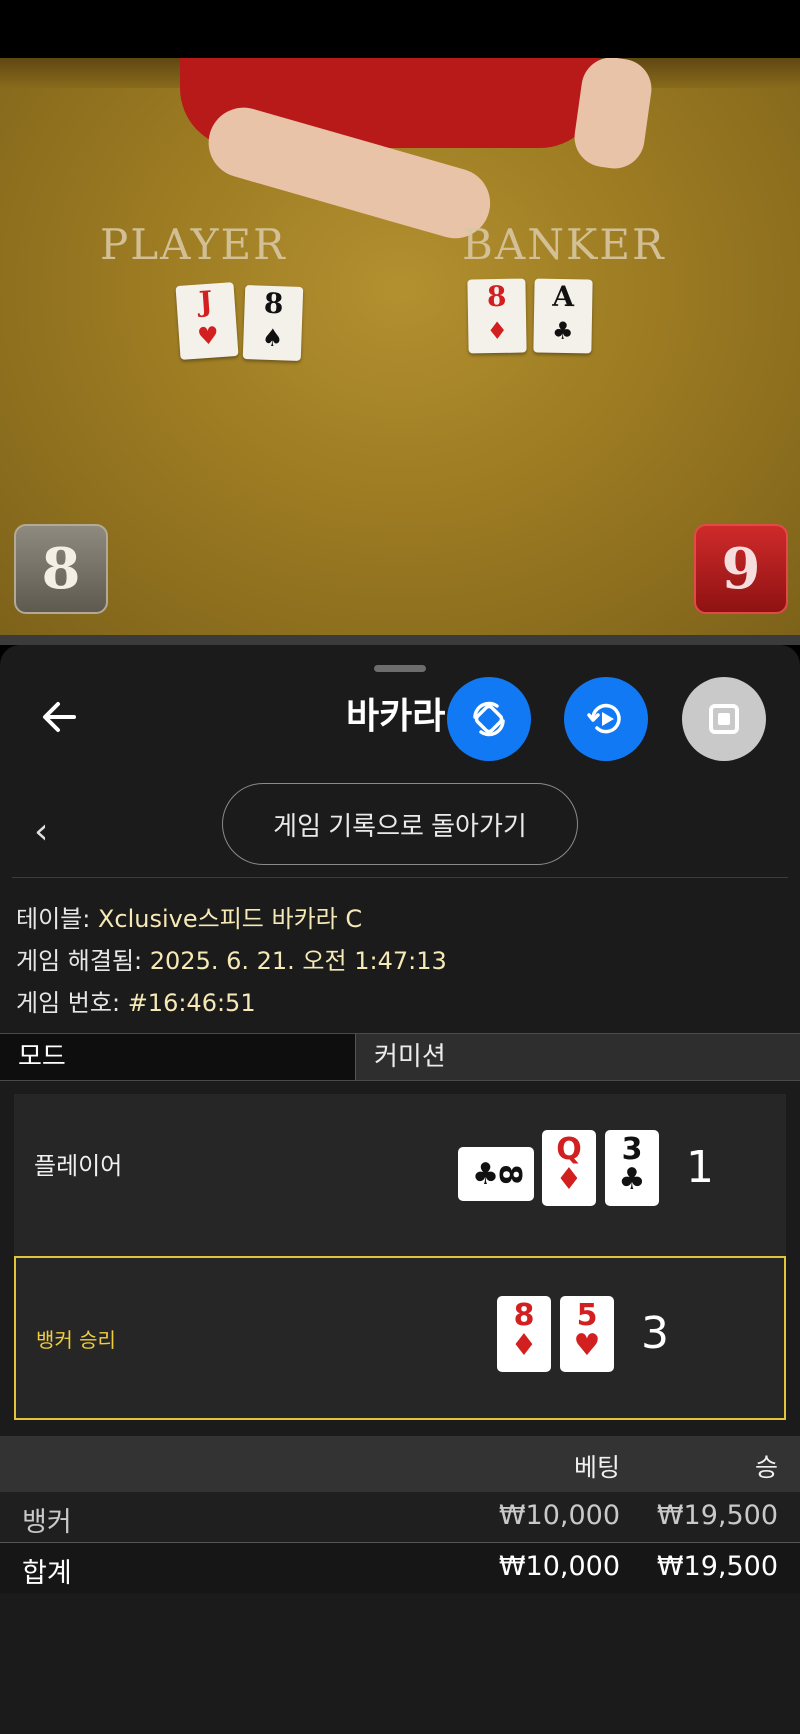 The width and height of the screenshot is (800, 1734). I want to click on player-hand-name: 플레이어, so click(78, 1166).